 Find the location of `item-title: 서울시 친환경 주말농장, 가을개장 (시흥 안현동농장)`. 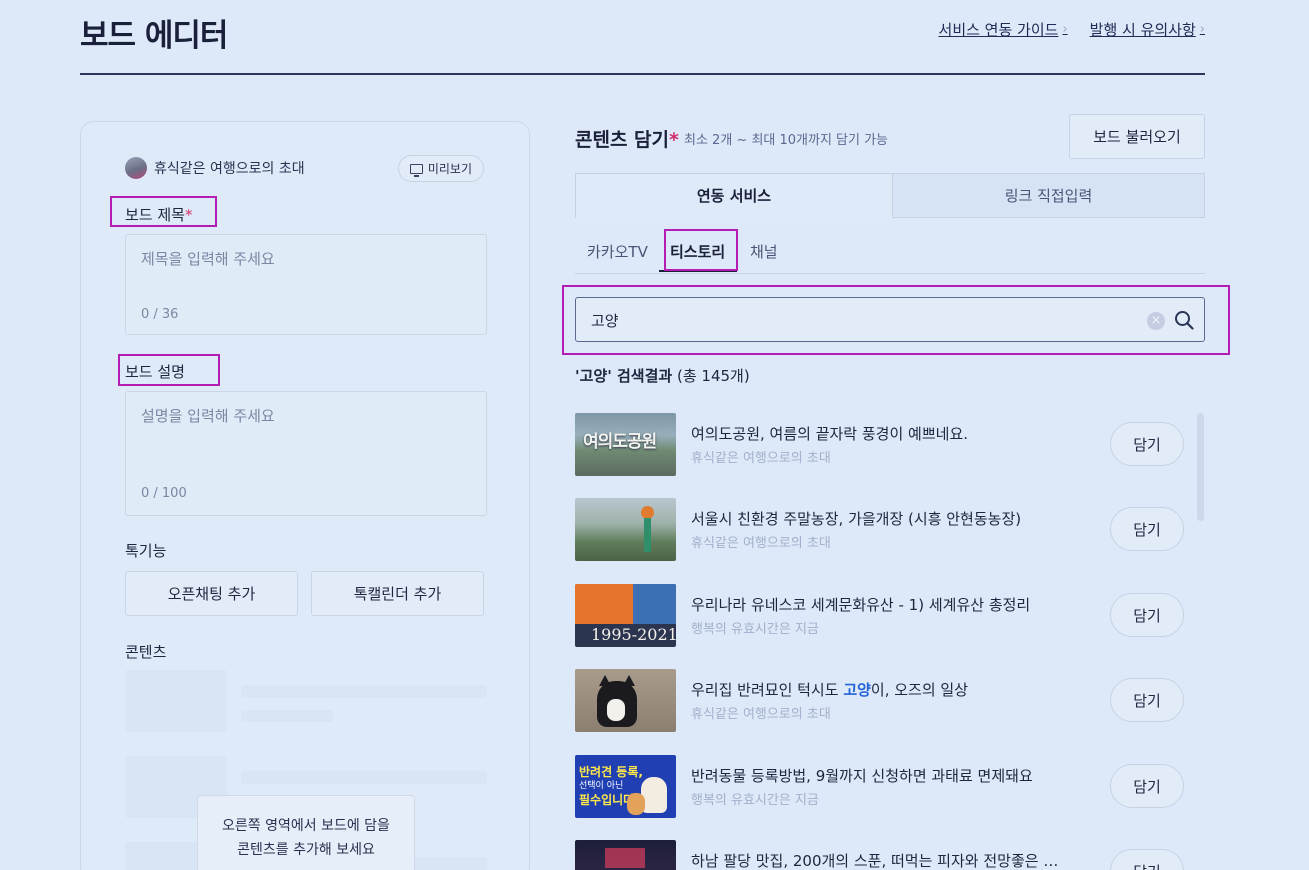

item-title: 서울시 친환경 주말농장, 가을개장 (시흥 안현동농장) is located at coordinates (856, 519).